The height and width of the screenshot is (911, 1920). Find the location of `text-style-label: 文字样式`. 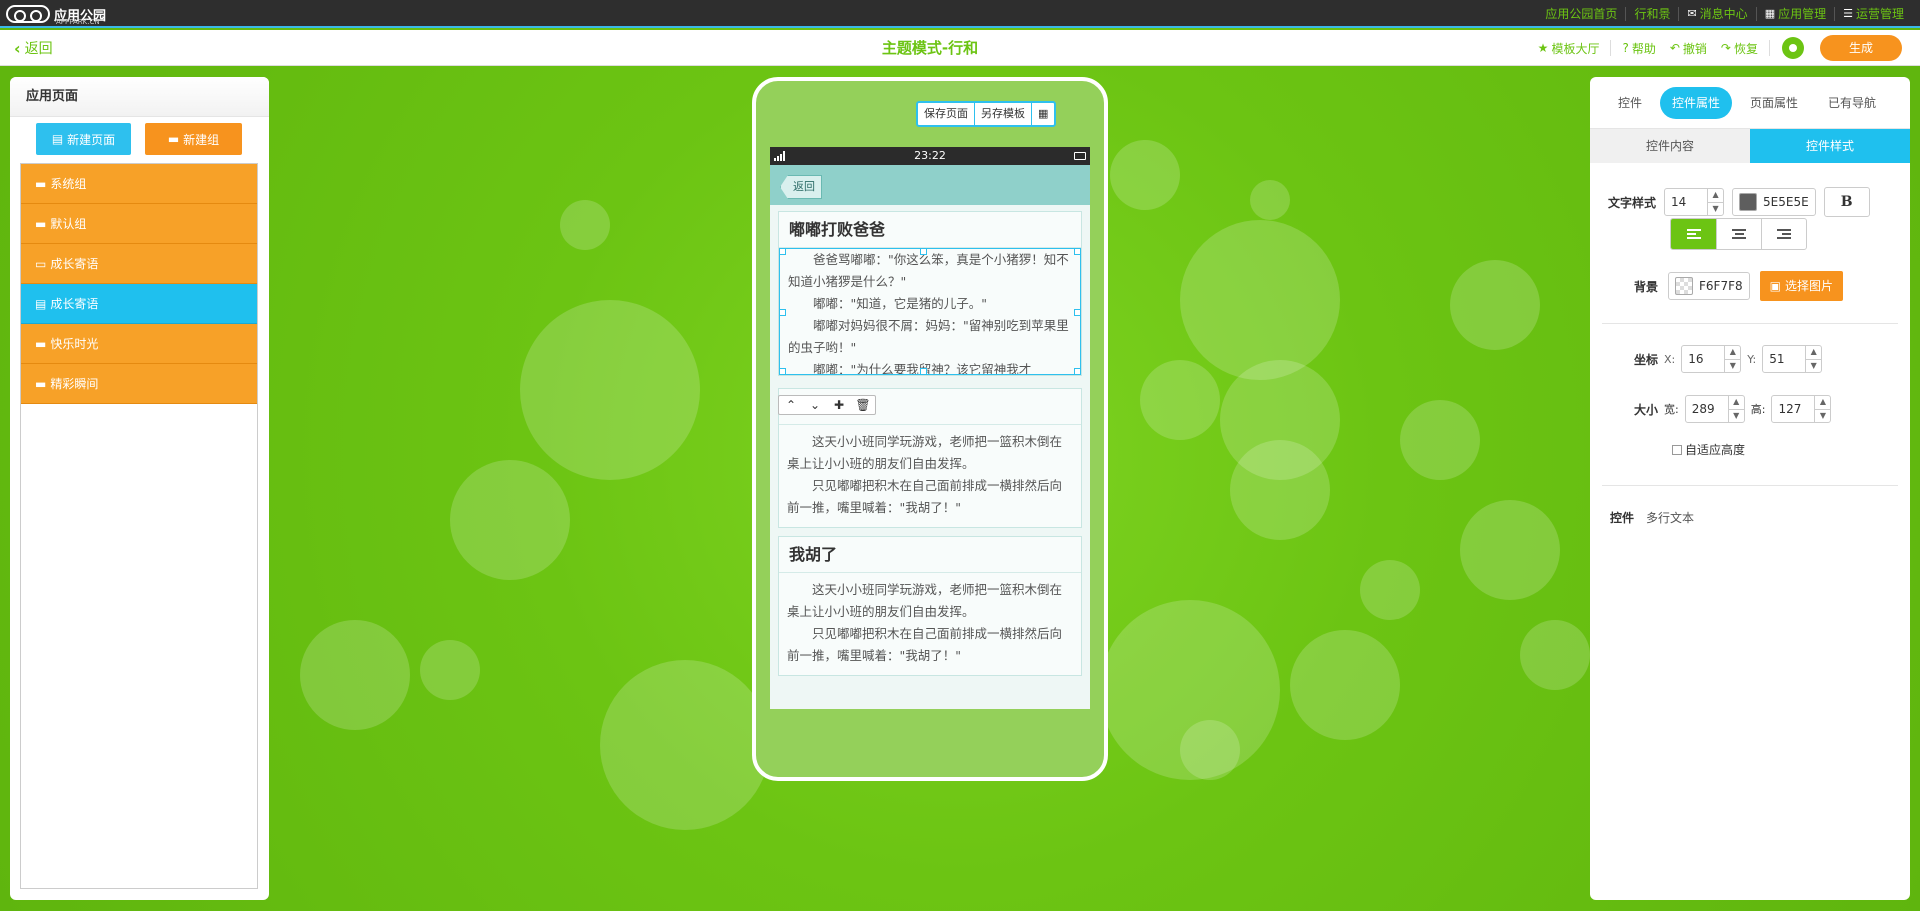

text-style-label: 文字样式 is located at coordinates (1632, 202).